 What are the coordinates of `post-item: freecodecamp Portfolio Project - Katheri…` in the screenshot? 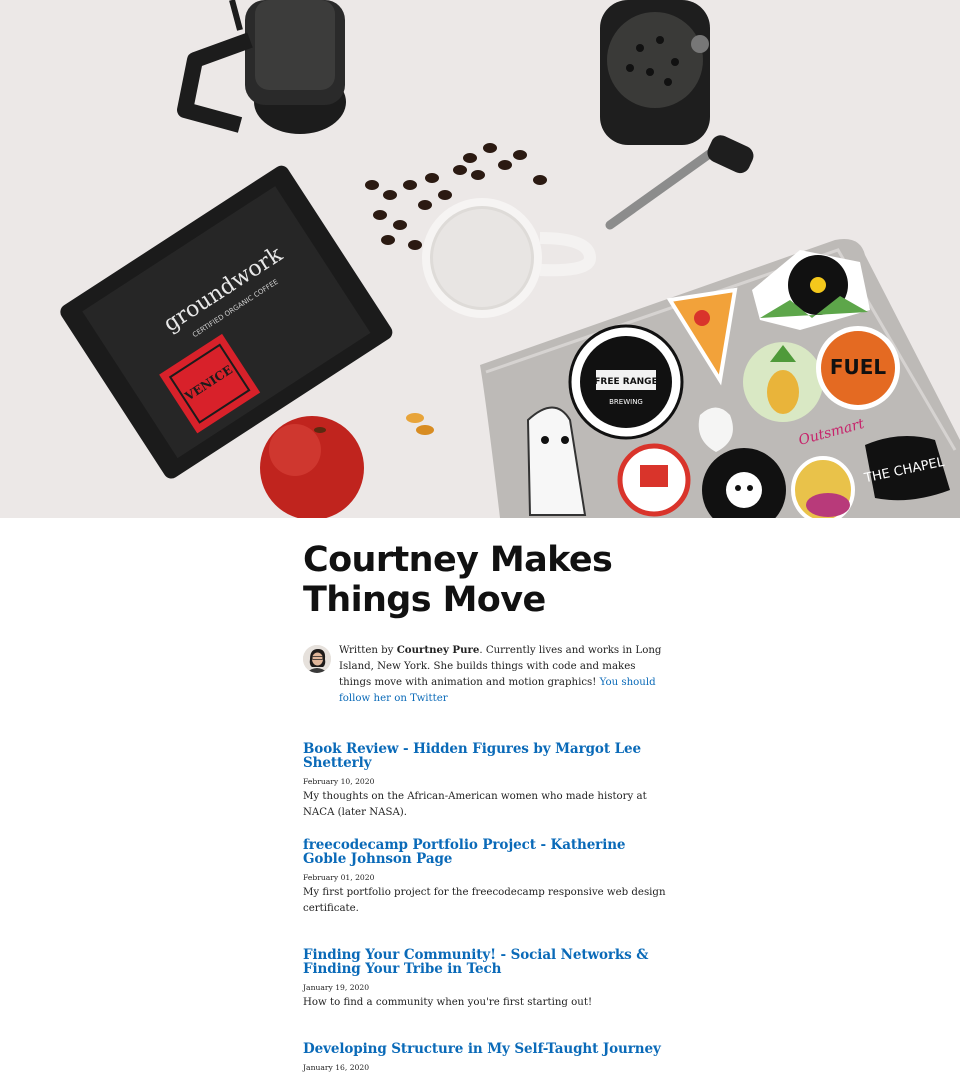 It's located at (485, 877).